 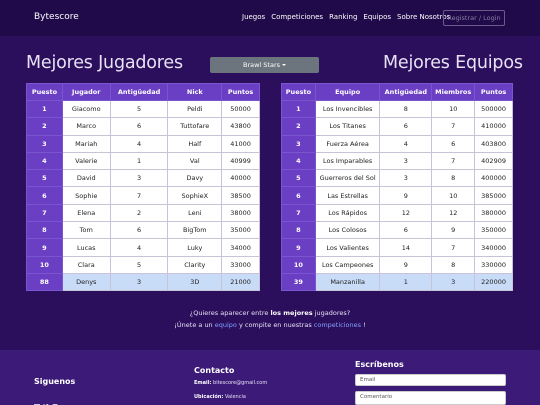 What do you see at coordinates (240, 213) in the screenshot?
I see `cell-points: 38000` at bounding box center [240, 213].